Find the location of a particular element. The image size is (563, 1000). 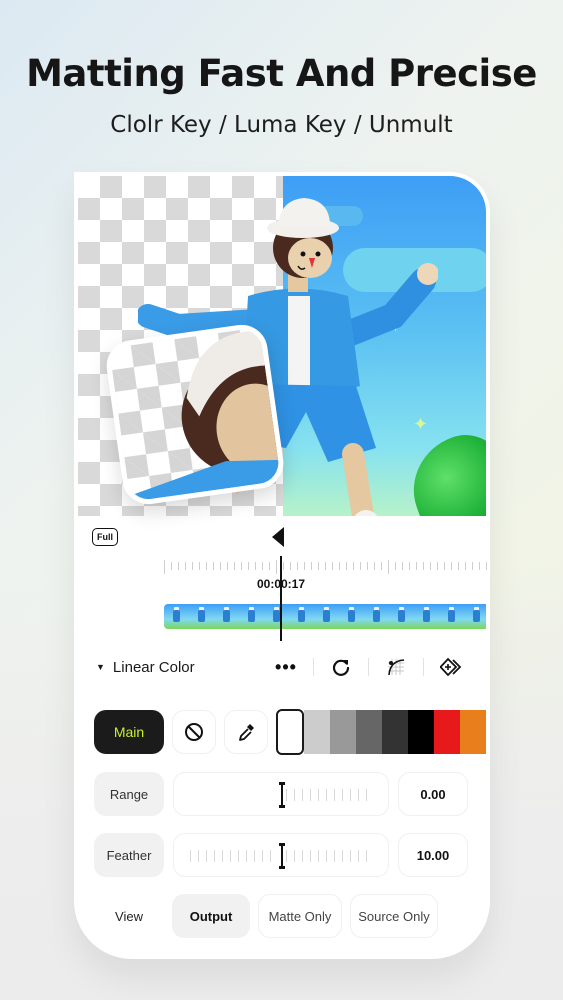

eyedropper-icon is located at coordinates (246, 732).